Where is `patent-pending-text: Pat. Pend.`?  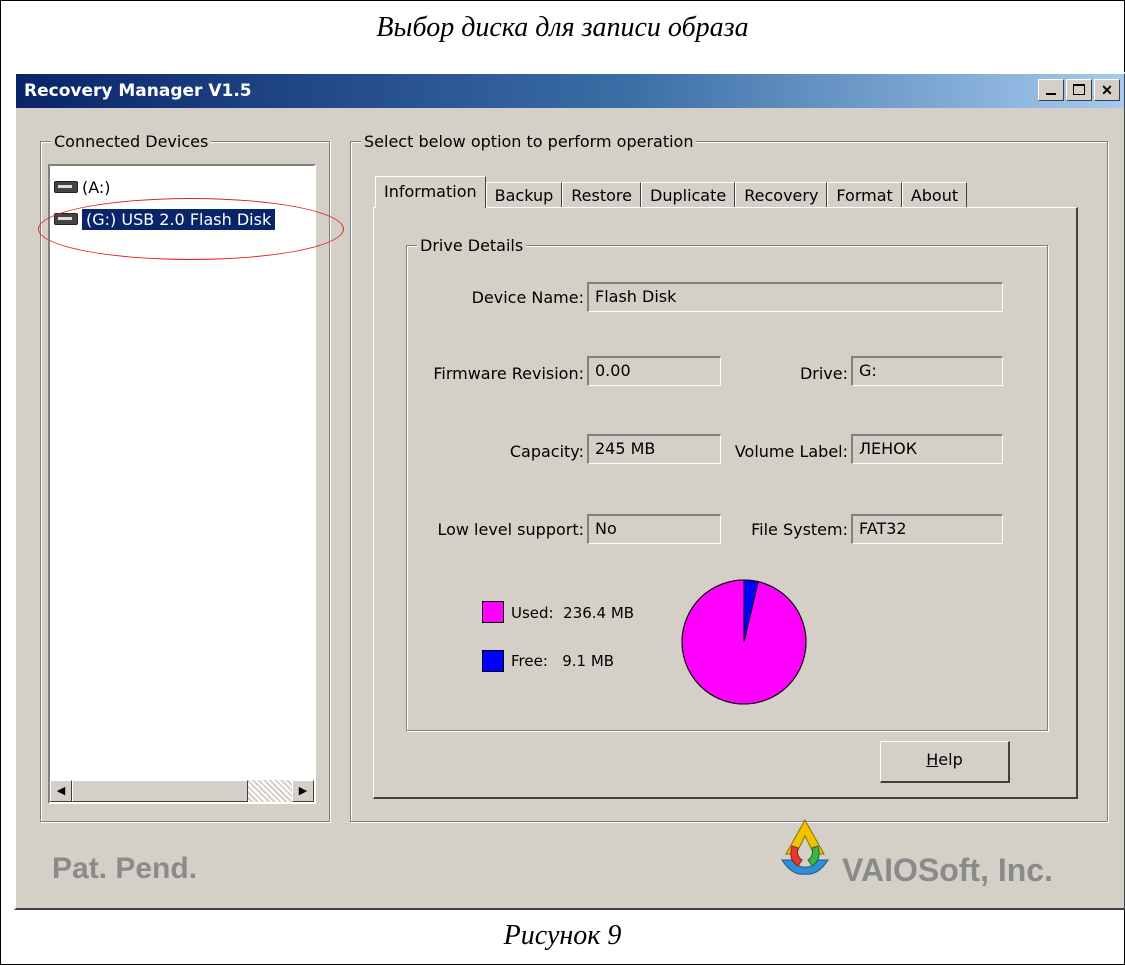
patent-pending-text: Pat. Pend. is located at coordinates (125, 868).